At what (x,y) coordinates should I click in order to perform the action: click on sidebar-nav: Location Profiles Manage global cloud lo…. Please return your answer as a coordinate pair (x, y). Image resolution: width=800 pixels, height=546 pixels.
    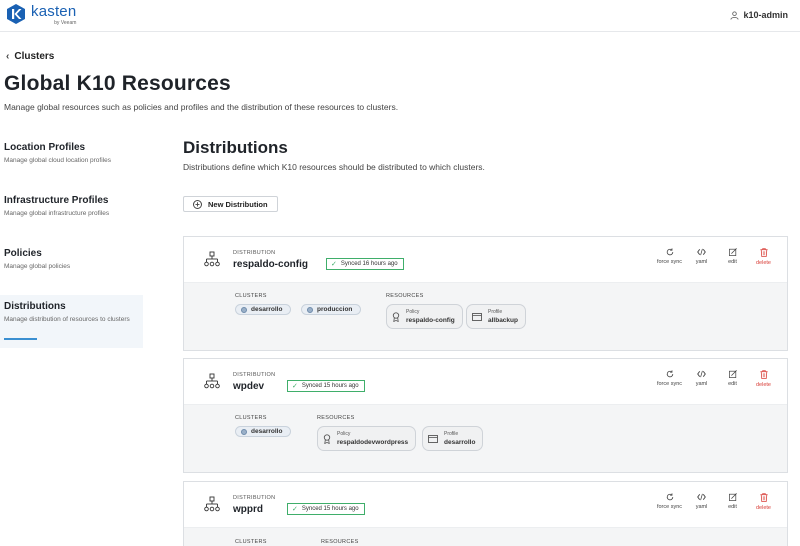
    Looking at the image, I should click on (71, 242).